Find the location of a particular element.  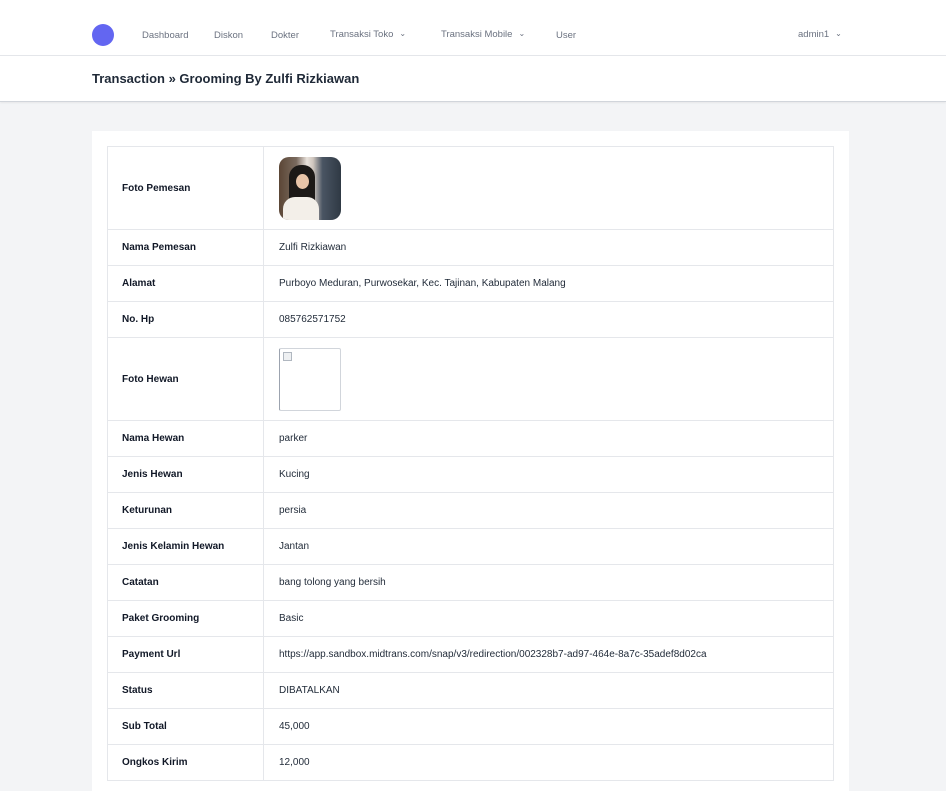

row-value: Jantan is located at coordinates (548, 546).